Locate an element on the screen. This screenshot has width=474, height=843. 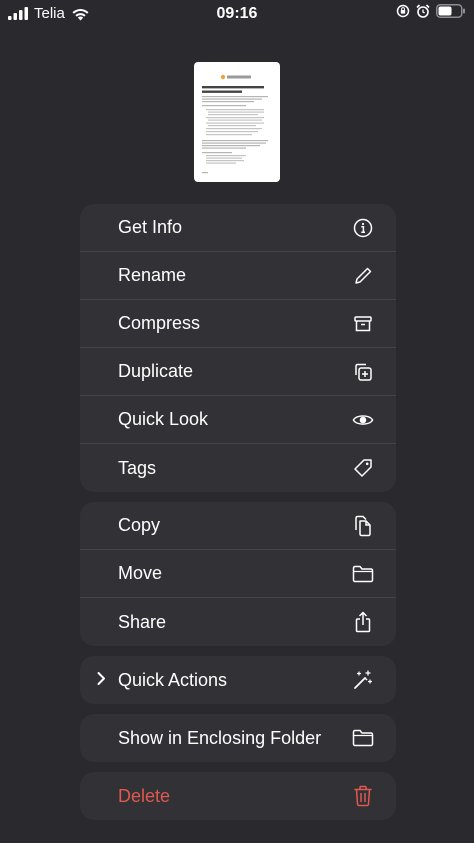
menu-group-5: Delete is located at coordinates (238, 796).